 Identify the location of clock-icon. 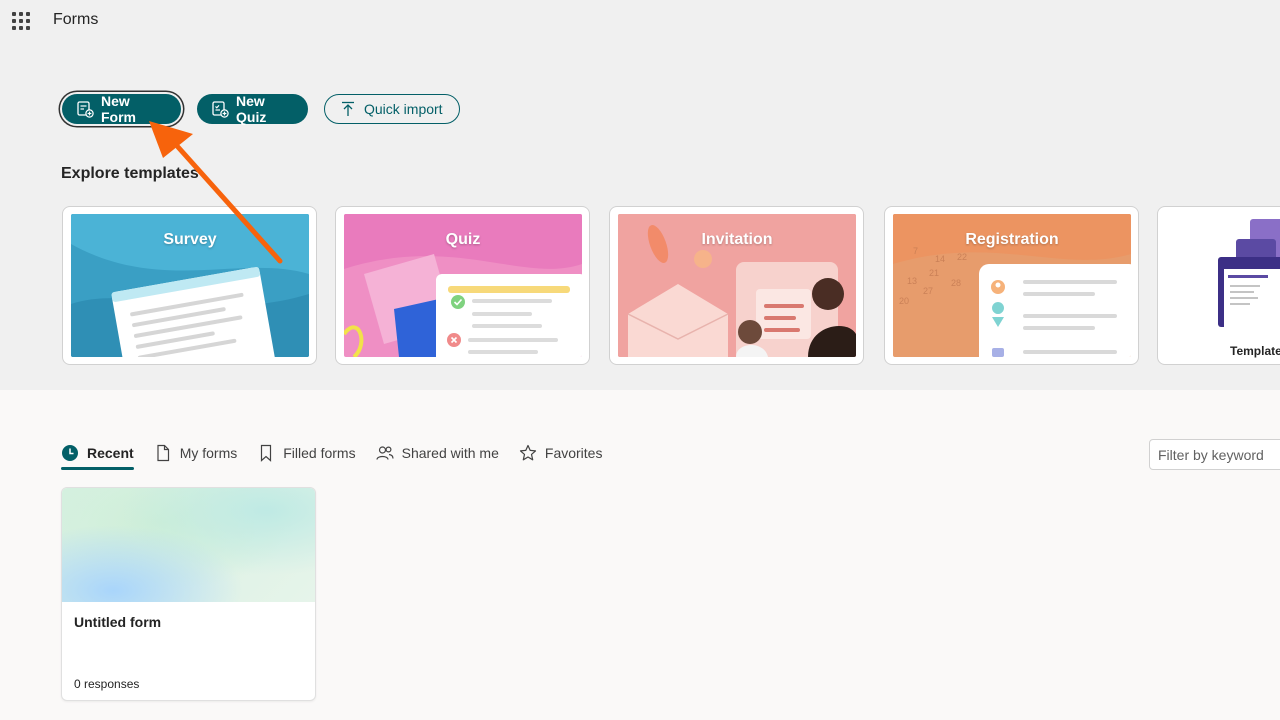
(70, 453).